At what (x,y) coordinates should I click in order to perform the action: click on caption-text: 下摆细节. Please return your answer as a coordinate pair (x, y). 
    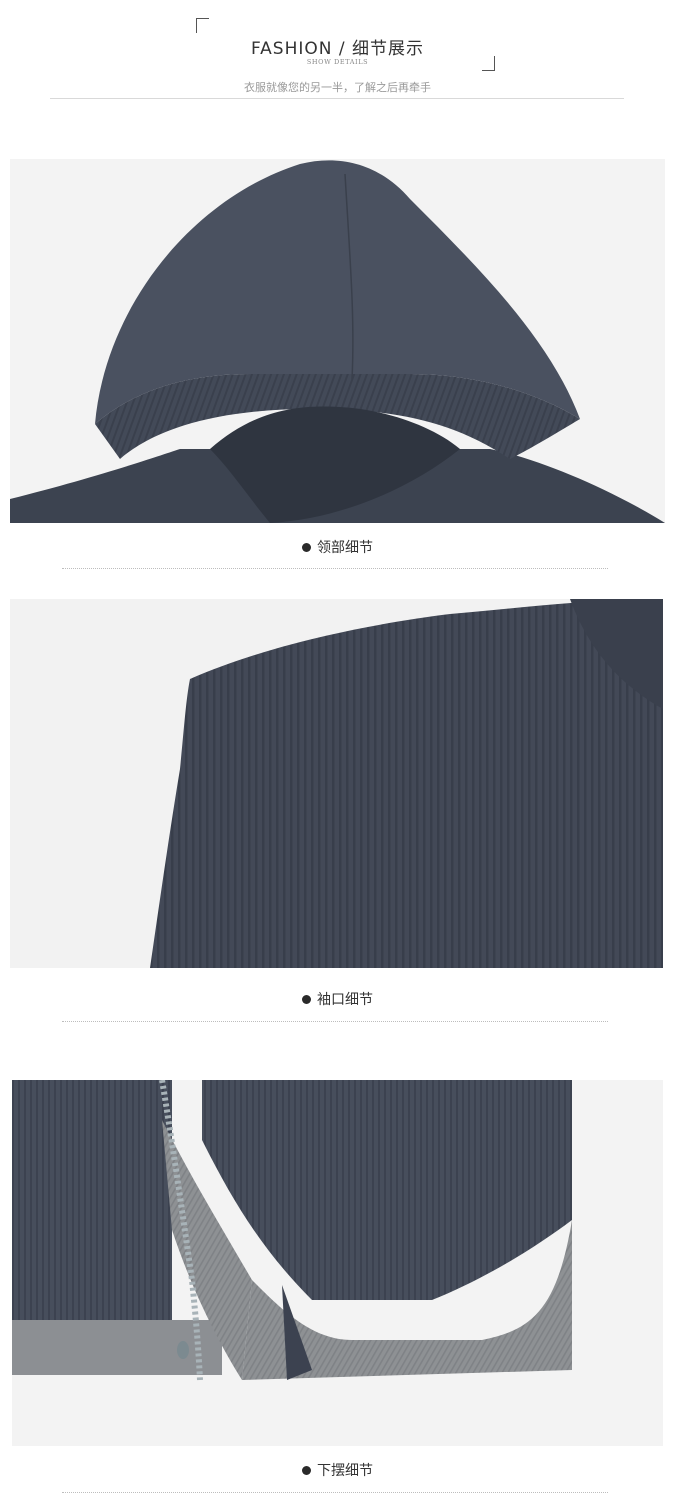
    Looking at the image, I should click on (345, 1471).